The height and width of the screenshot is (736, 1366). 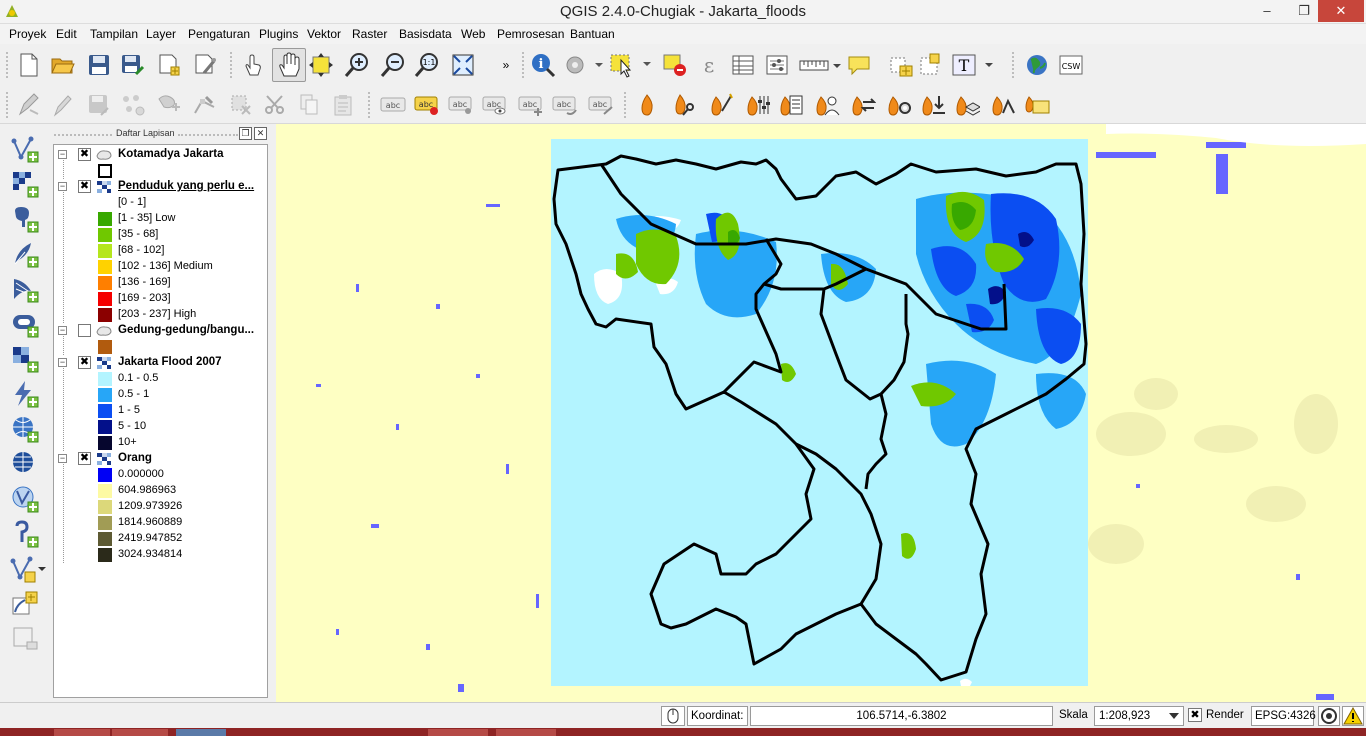 I want to click on minimize-button: –, so click(x=1267, y=11).